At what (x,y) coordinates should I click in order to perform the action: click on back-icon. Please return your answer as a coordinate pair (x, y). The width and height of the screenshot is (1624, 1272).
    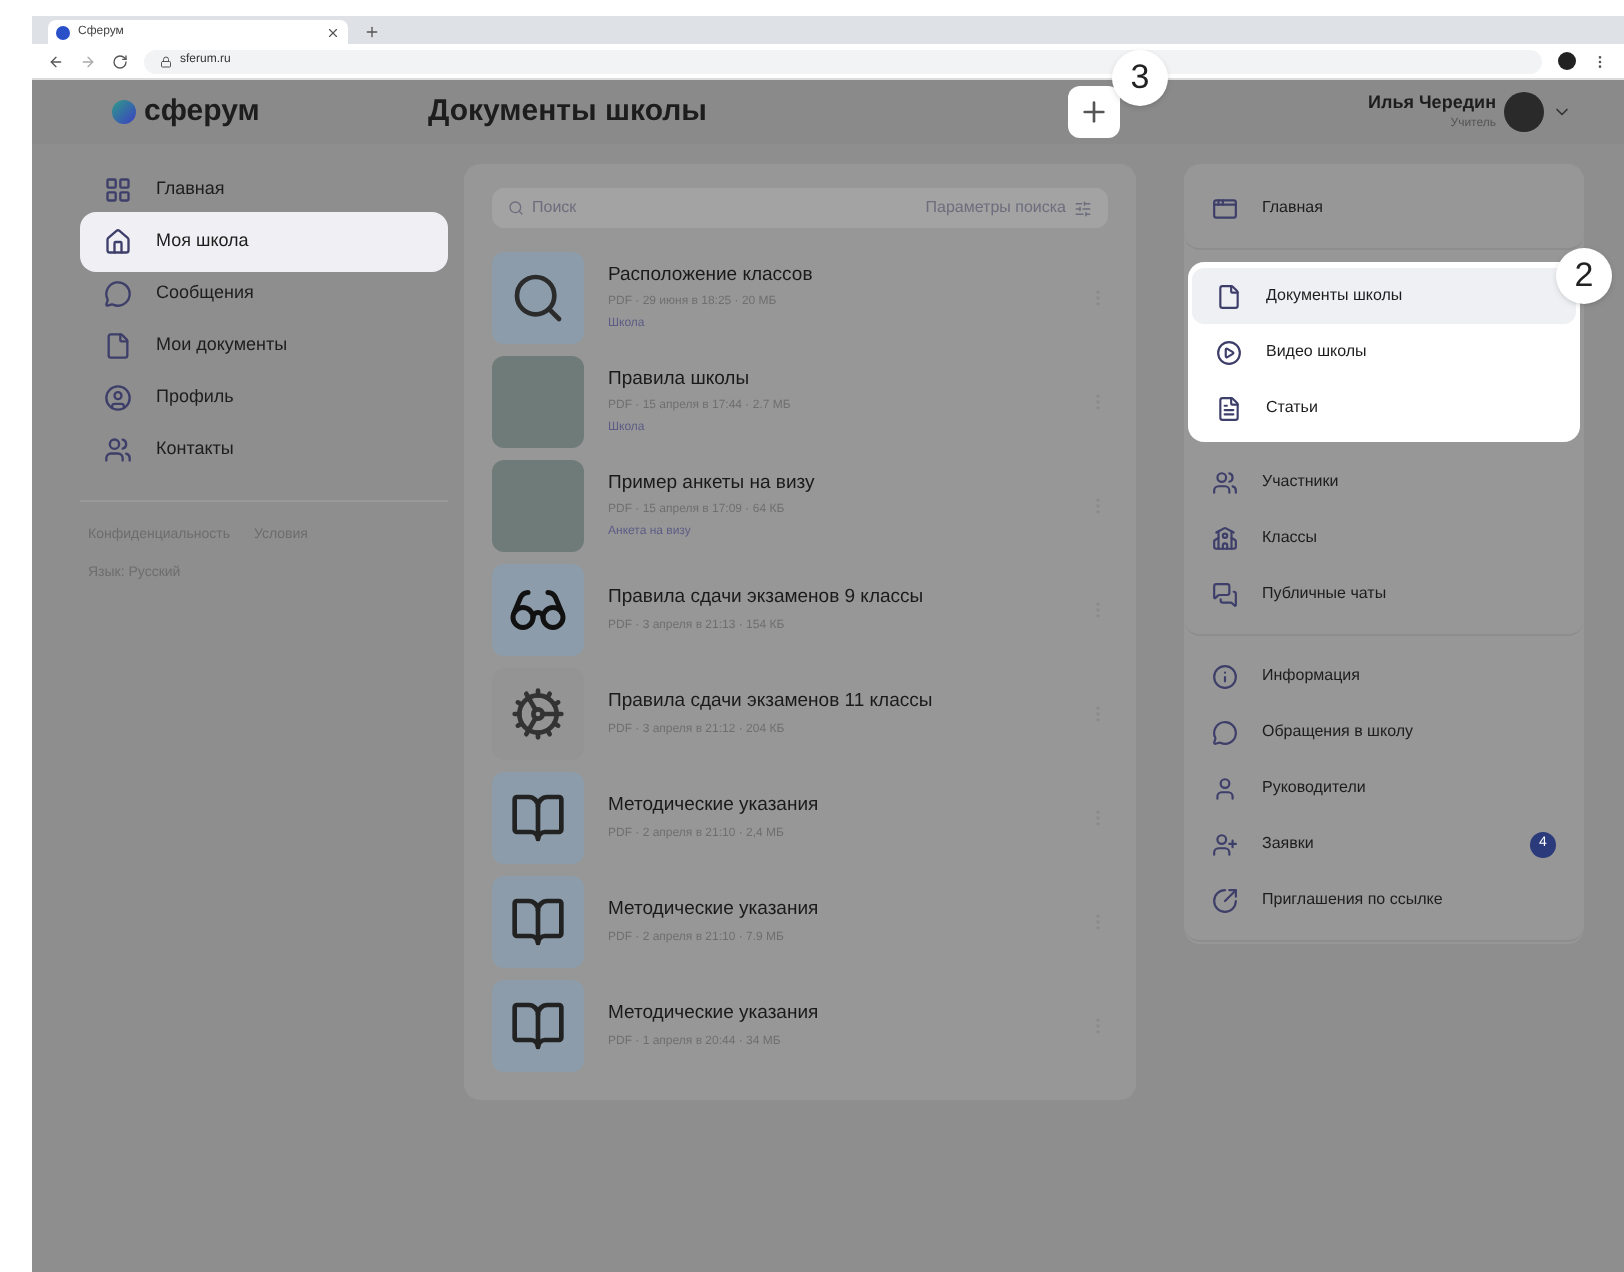
    Looking at the image, I should click on (56, 61).